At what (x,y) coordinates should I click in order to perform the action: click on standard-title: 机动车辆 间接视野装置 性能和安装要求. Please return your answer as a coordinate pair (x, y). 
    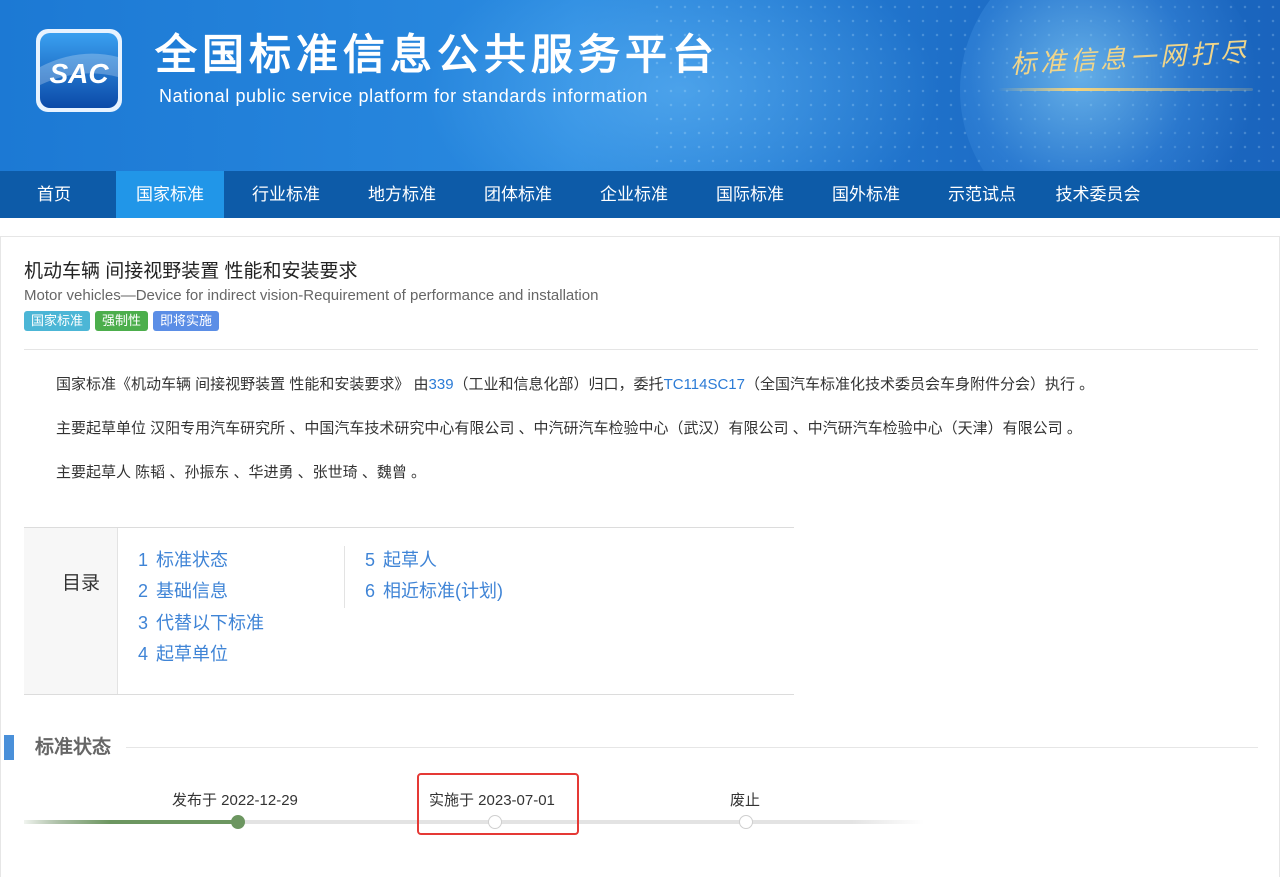
    Looking at the image, I should click on (191, 271).